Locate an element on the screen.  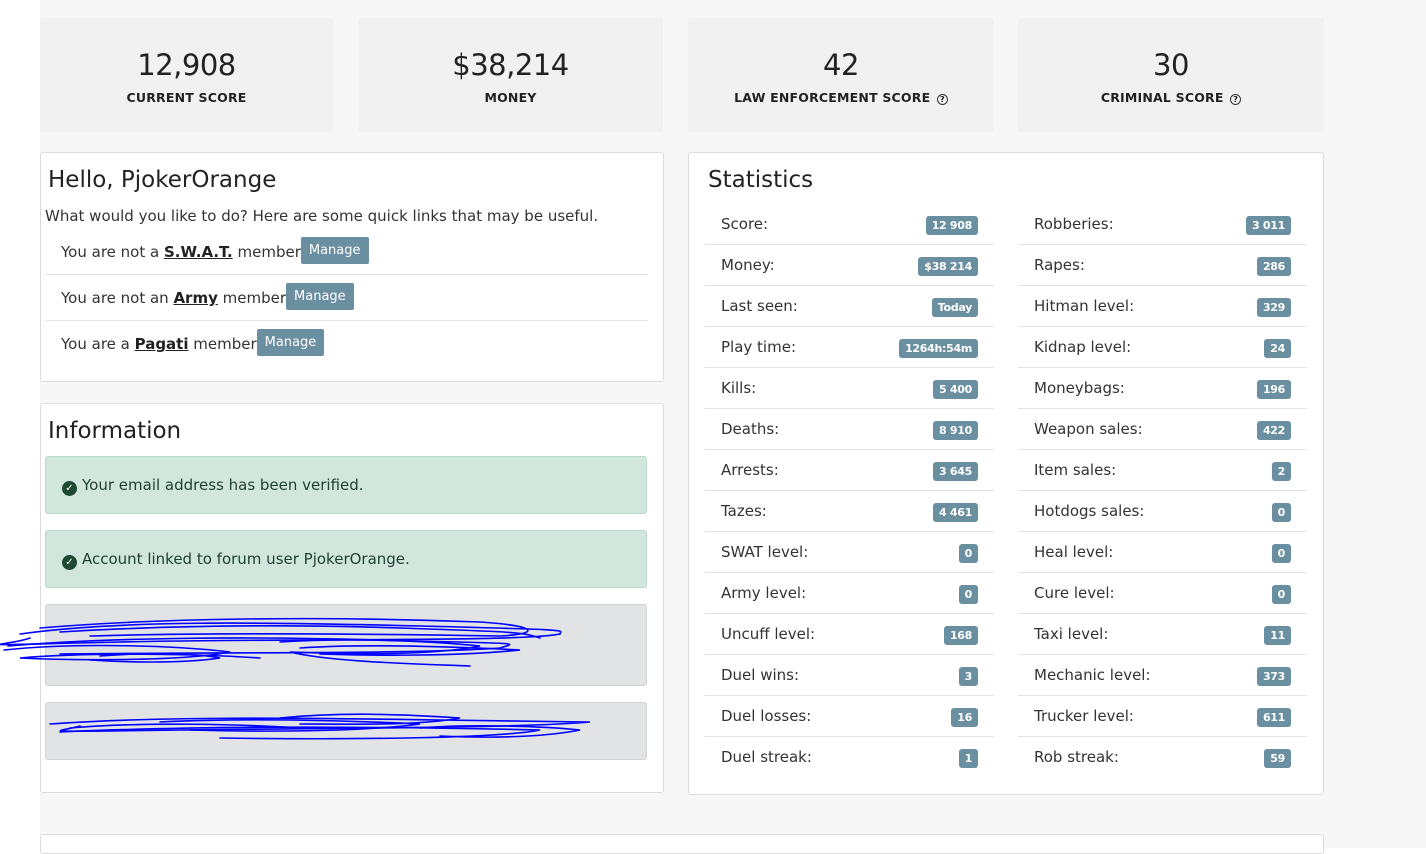
hello-title: Hello, PjokerOrange is located at coordinates (162, 180).